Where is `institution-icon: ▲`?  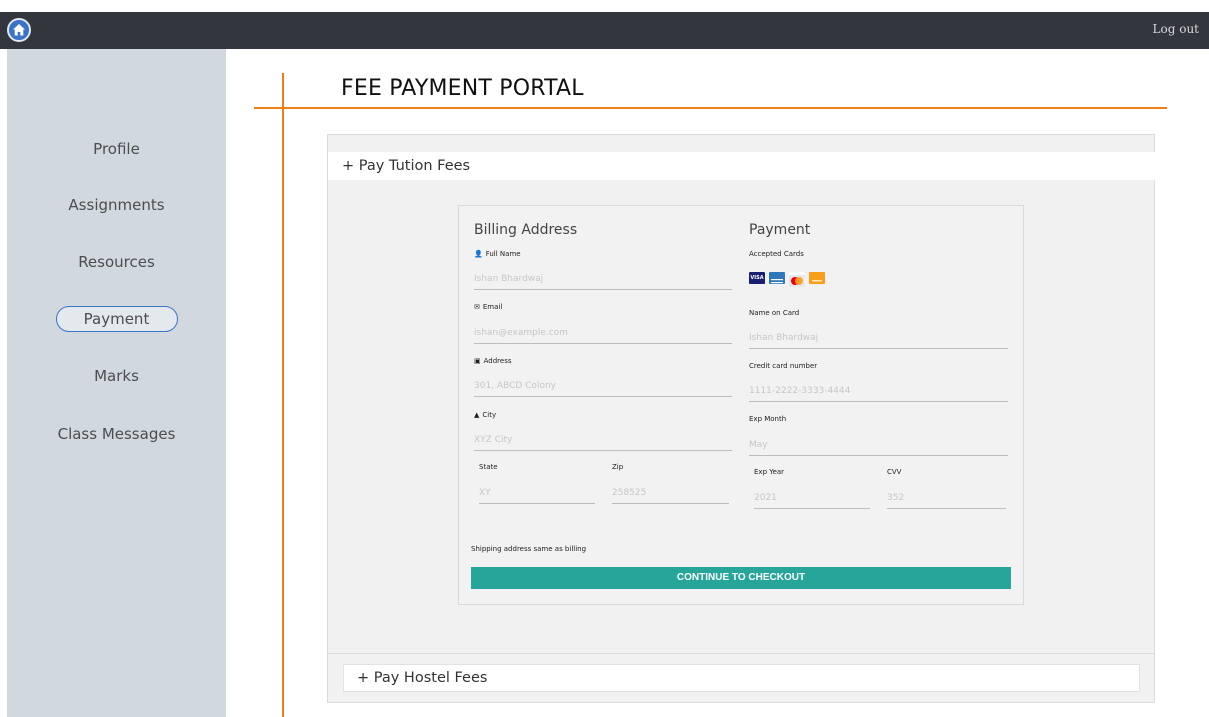 institution-icon: ▲ is located at coordinates (477, 415).